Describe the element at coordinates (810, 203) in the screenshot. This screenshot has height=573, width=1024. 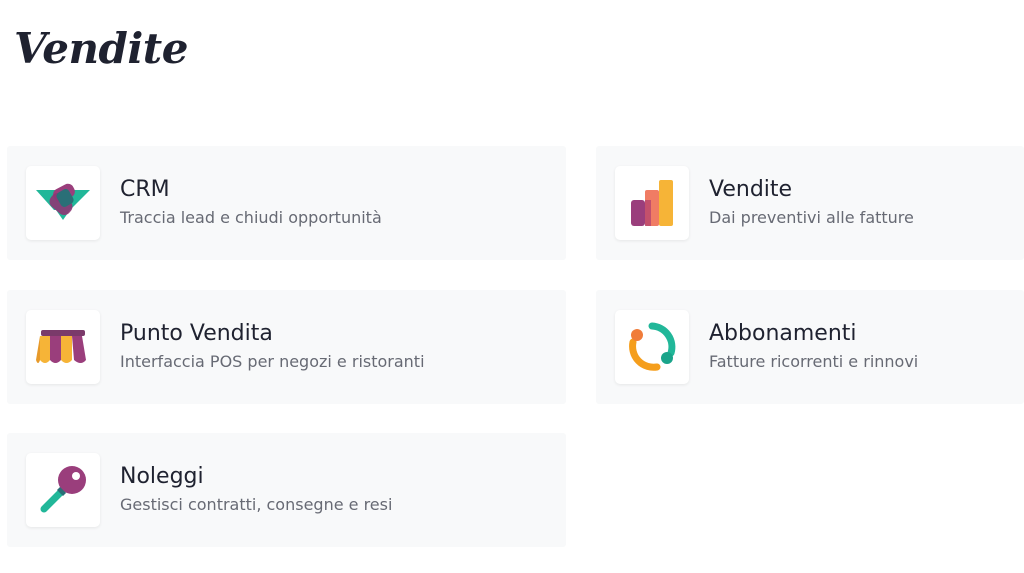
I see `app-card-vendite: Vendite Dai preventivi alle fatture` at that location.